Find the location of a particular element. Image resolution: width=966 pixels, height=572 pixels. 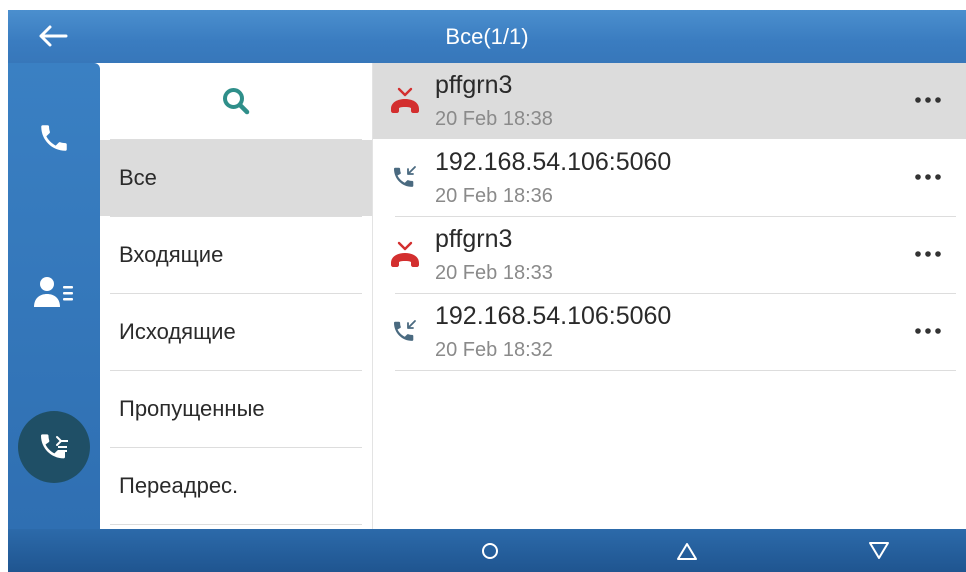

category-missed: Пропущенные is located at coordinates (236, 409).